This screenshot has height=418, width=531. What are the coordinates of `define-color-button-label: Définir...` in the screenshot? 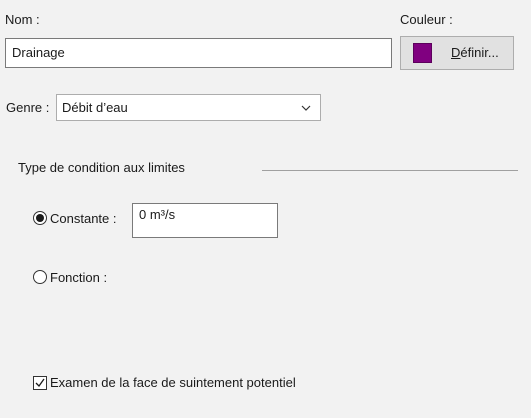 It's located at (475, 52).